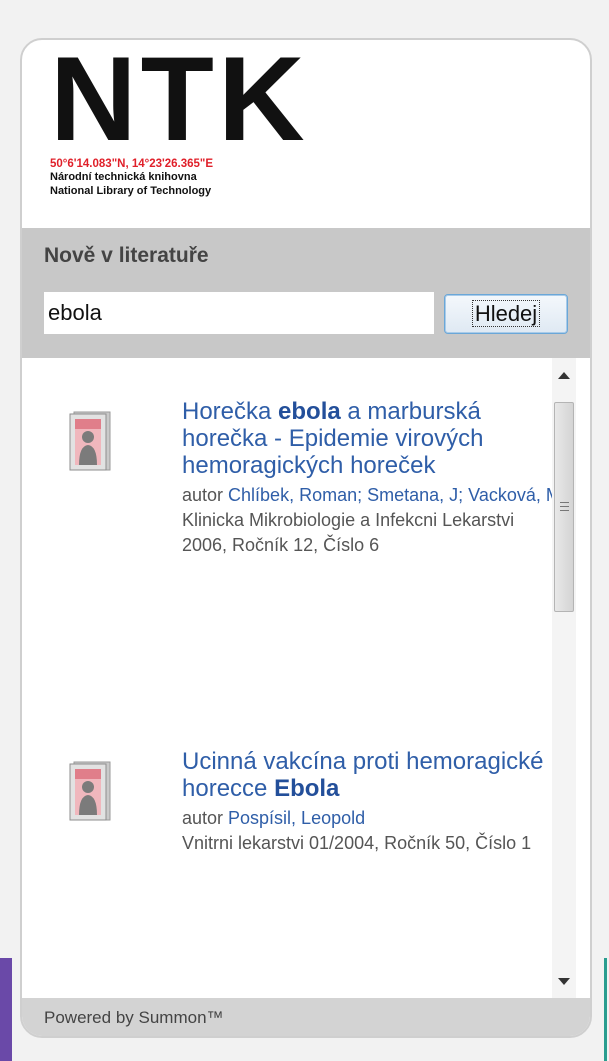 The height and width of the screenshot is (1061, 609). What do you see at coordinates (415, 495) in the screenshot?
I see `author-link: Smetana, J;` at bounding box center [415, 495].